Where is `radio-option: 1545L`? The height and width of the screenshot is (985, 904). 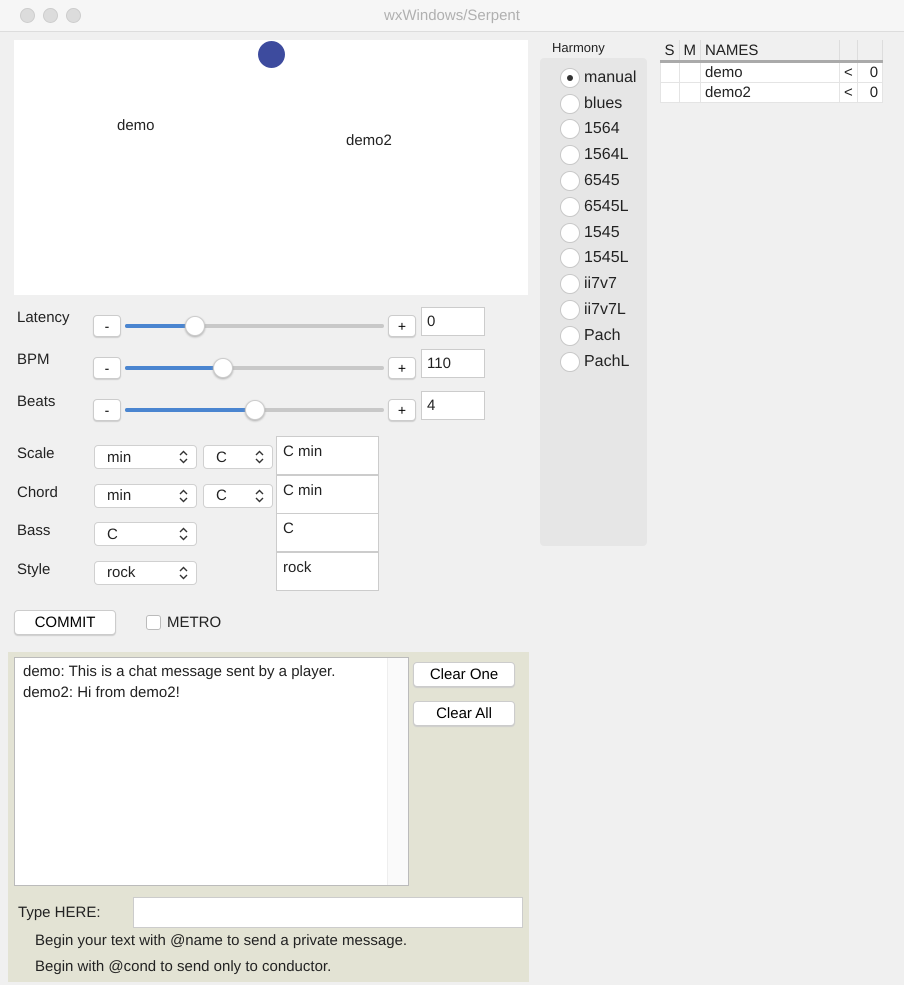 radio-option: 1545L is located at coordinates (603, 259).